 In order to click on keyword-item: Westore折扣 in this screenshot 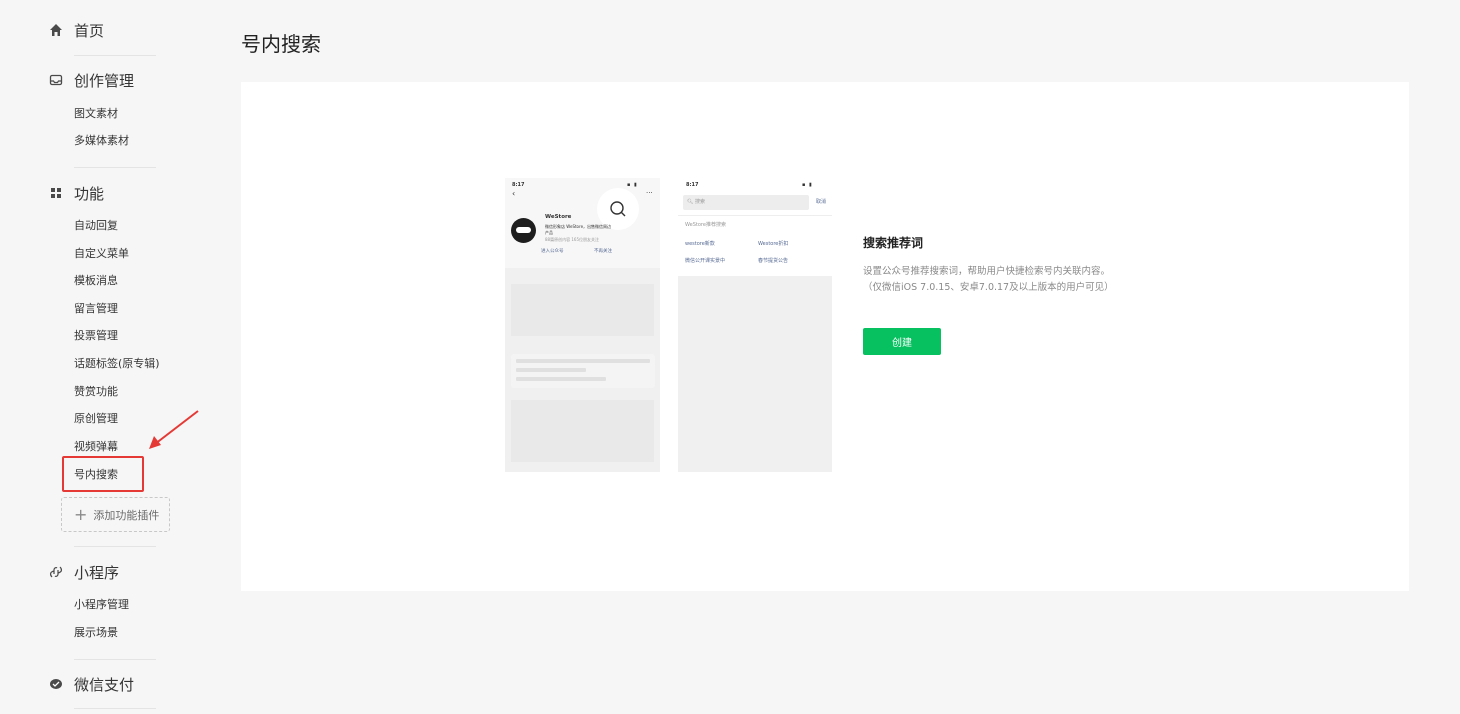, I will do `click(773, 244)`.